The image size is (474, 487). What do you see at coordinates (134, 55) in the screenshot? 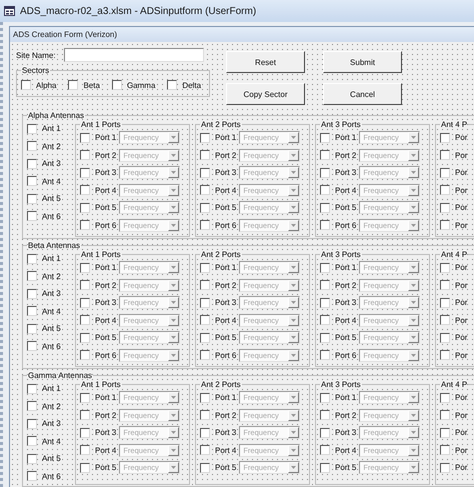
I see `site-name-field` at bounding box center [134, 55].